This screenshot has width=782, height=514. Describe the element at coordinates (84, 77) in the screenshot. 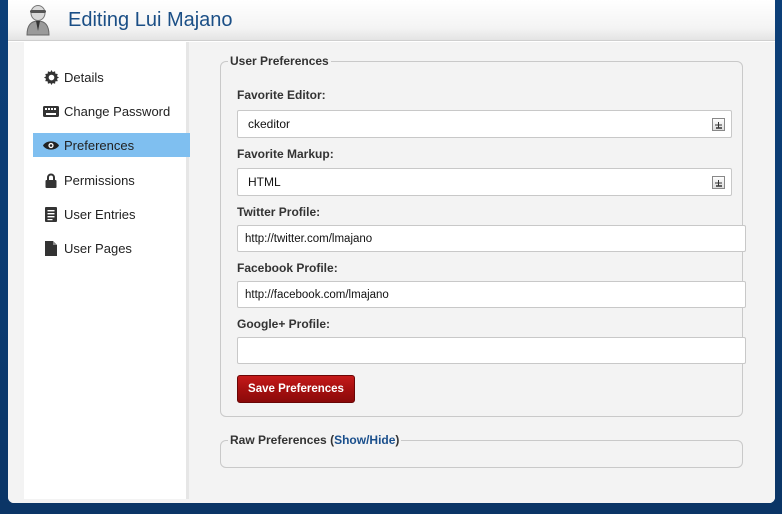

I see `sidebar-item-label: Details` at that location.